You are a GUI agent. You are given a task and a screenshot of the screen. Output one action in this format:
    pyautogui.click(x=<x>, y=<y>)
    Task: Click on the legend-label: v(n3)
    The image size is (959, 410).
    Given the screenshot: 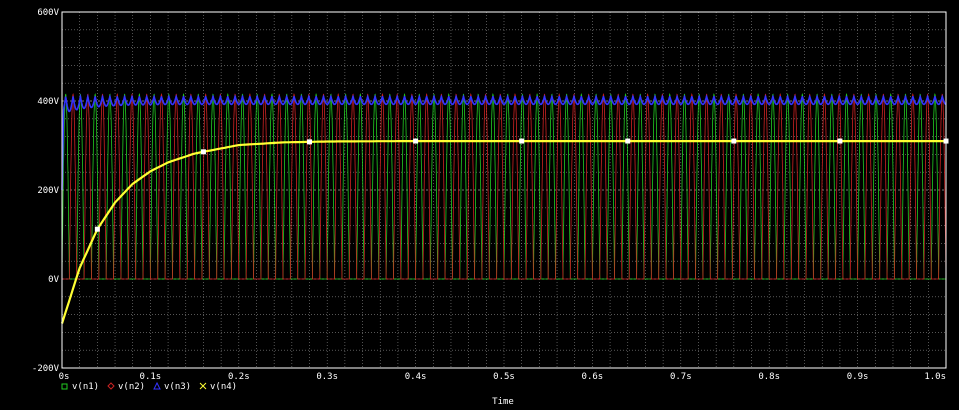 What is the action you would take?
    pyautogui.click(x=177, y=387)
    